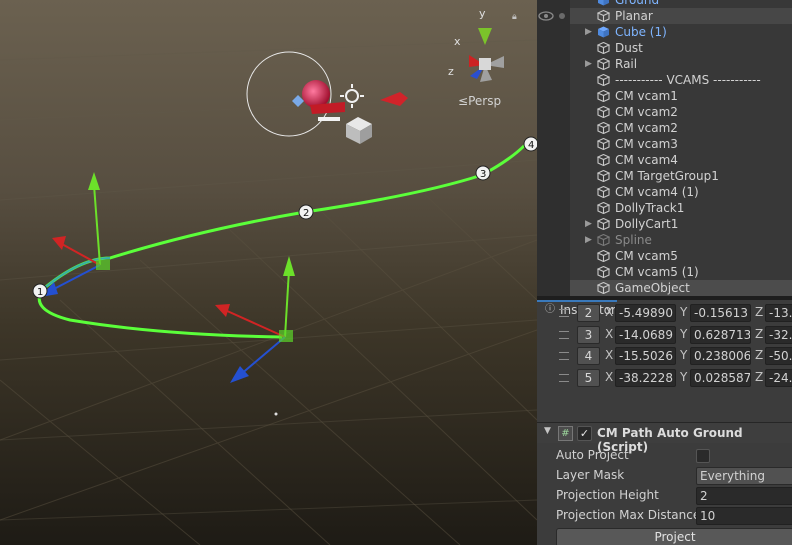 The image size is (792, 545). I want to click on hierarchy-item-label: Rail, so click(626, 64).